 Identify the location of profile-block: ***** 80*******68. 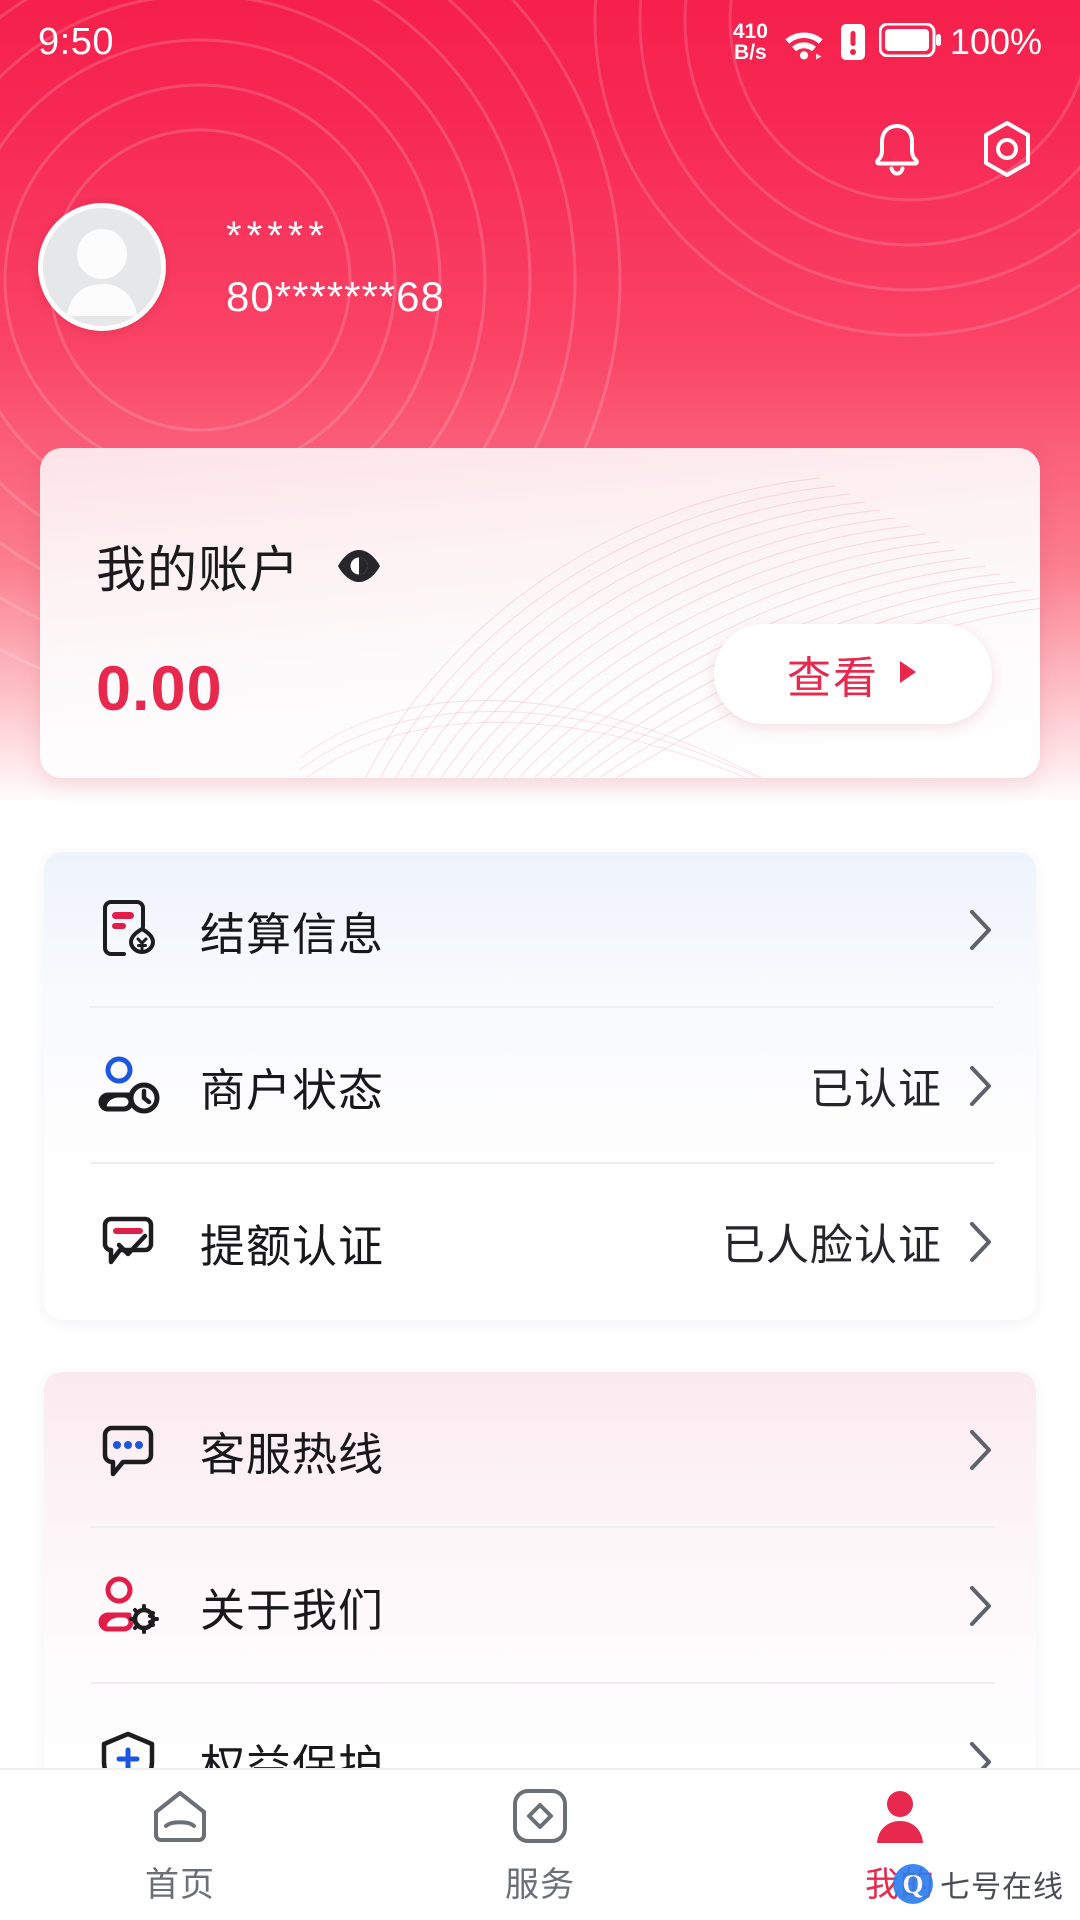
(241, 267).